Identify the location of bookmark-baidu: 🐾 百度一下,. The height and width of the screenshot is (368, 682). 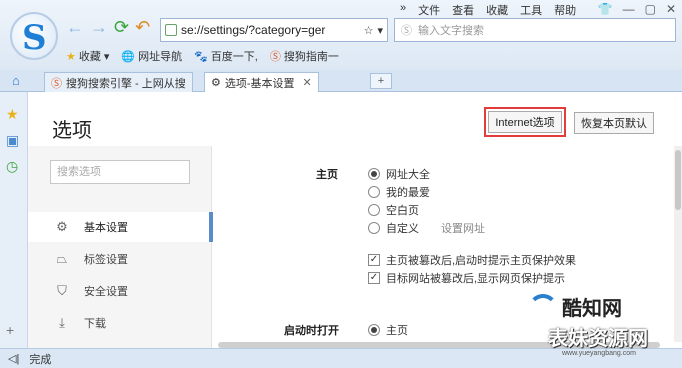
(226, 56).